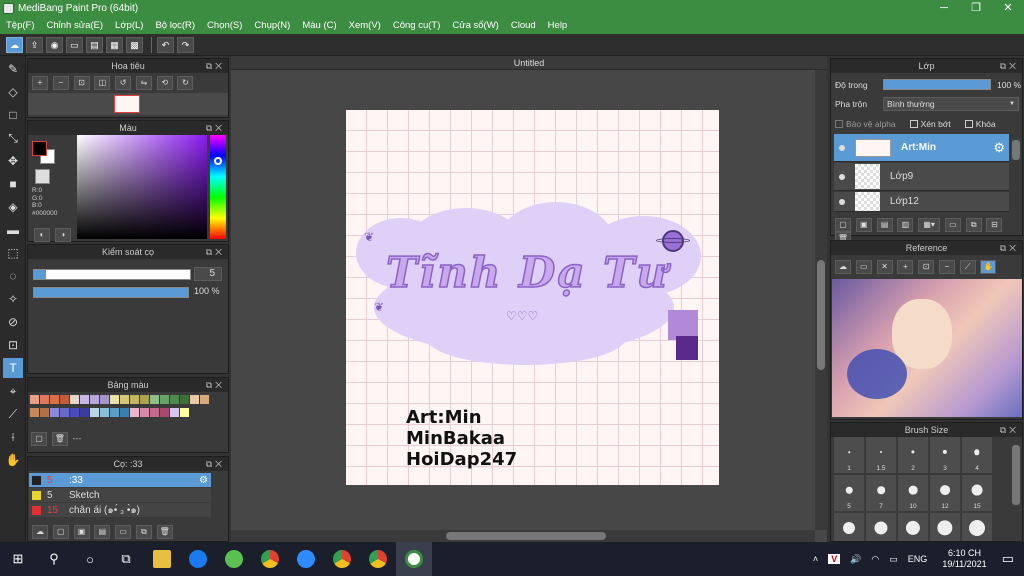 This screenshot has height=576, width=1024. What do you see at coordinates (946, 267) in the screenshot?
I see `zoom-out-icon: −` at bounding box center [946, 267].